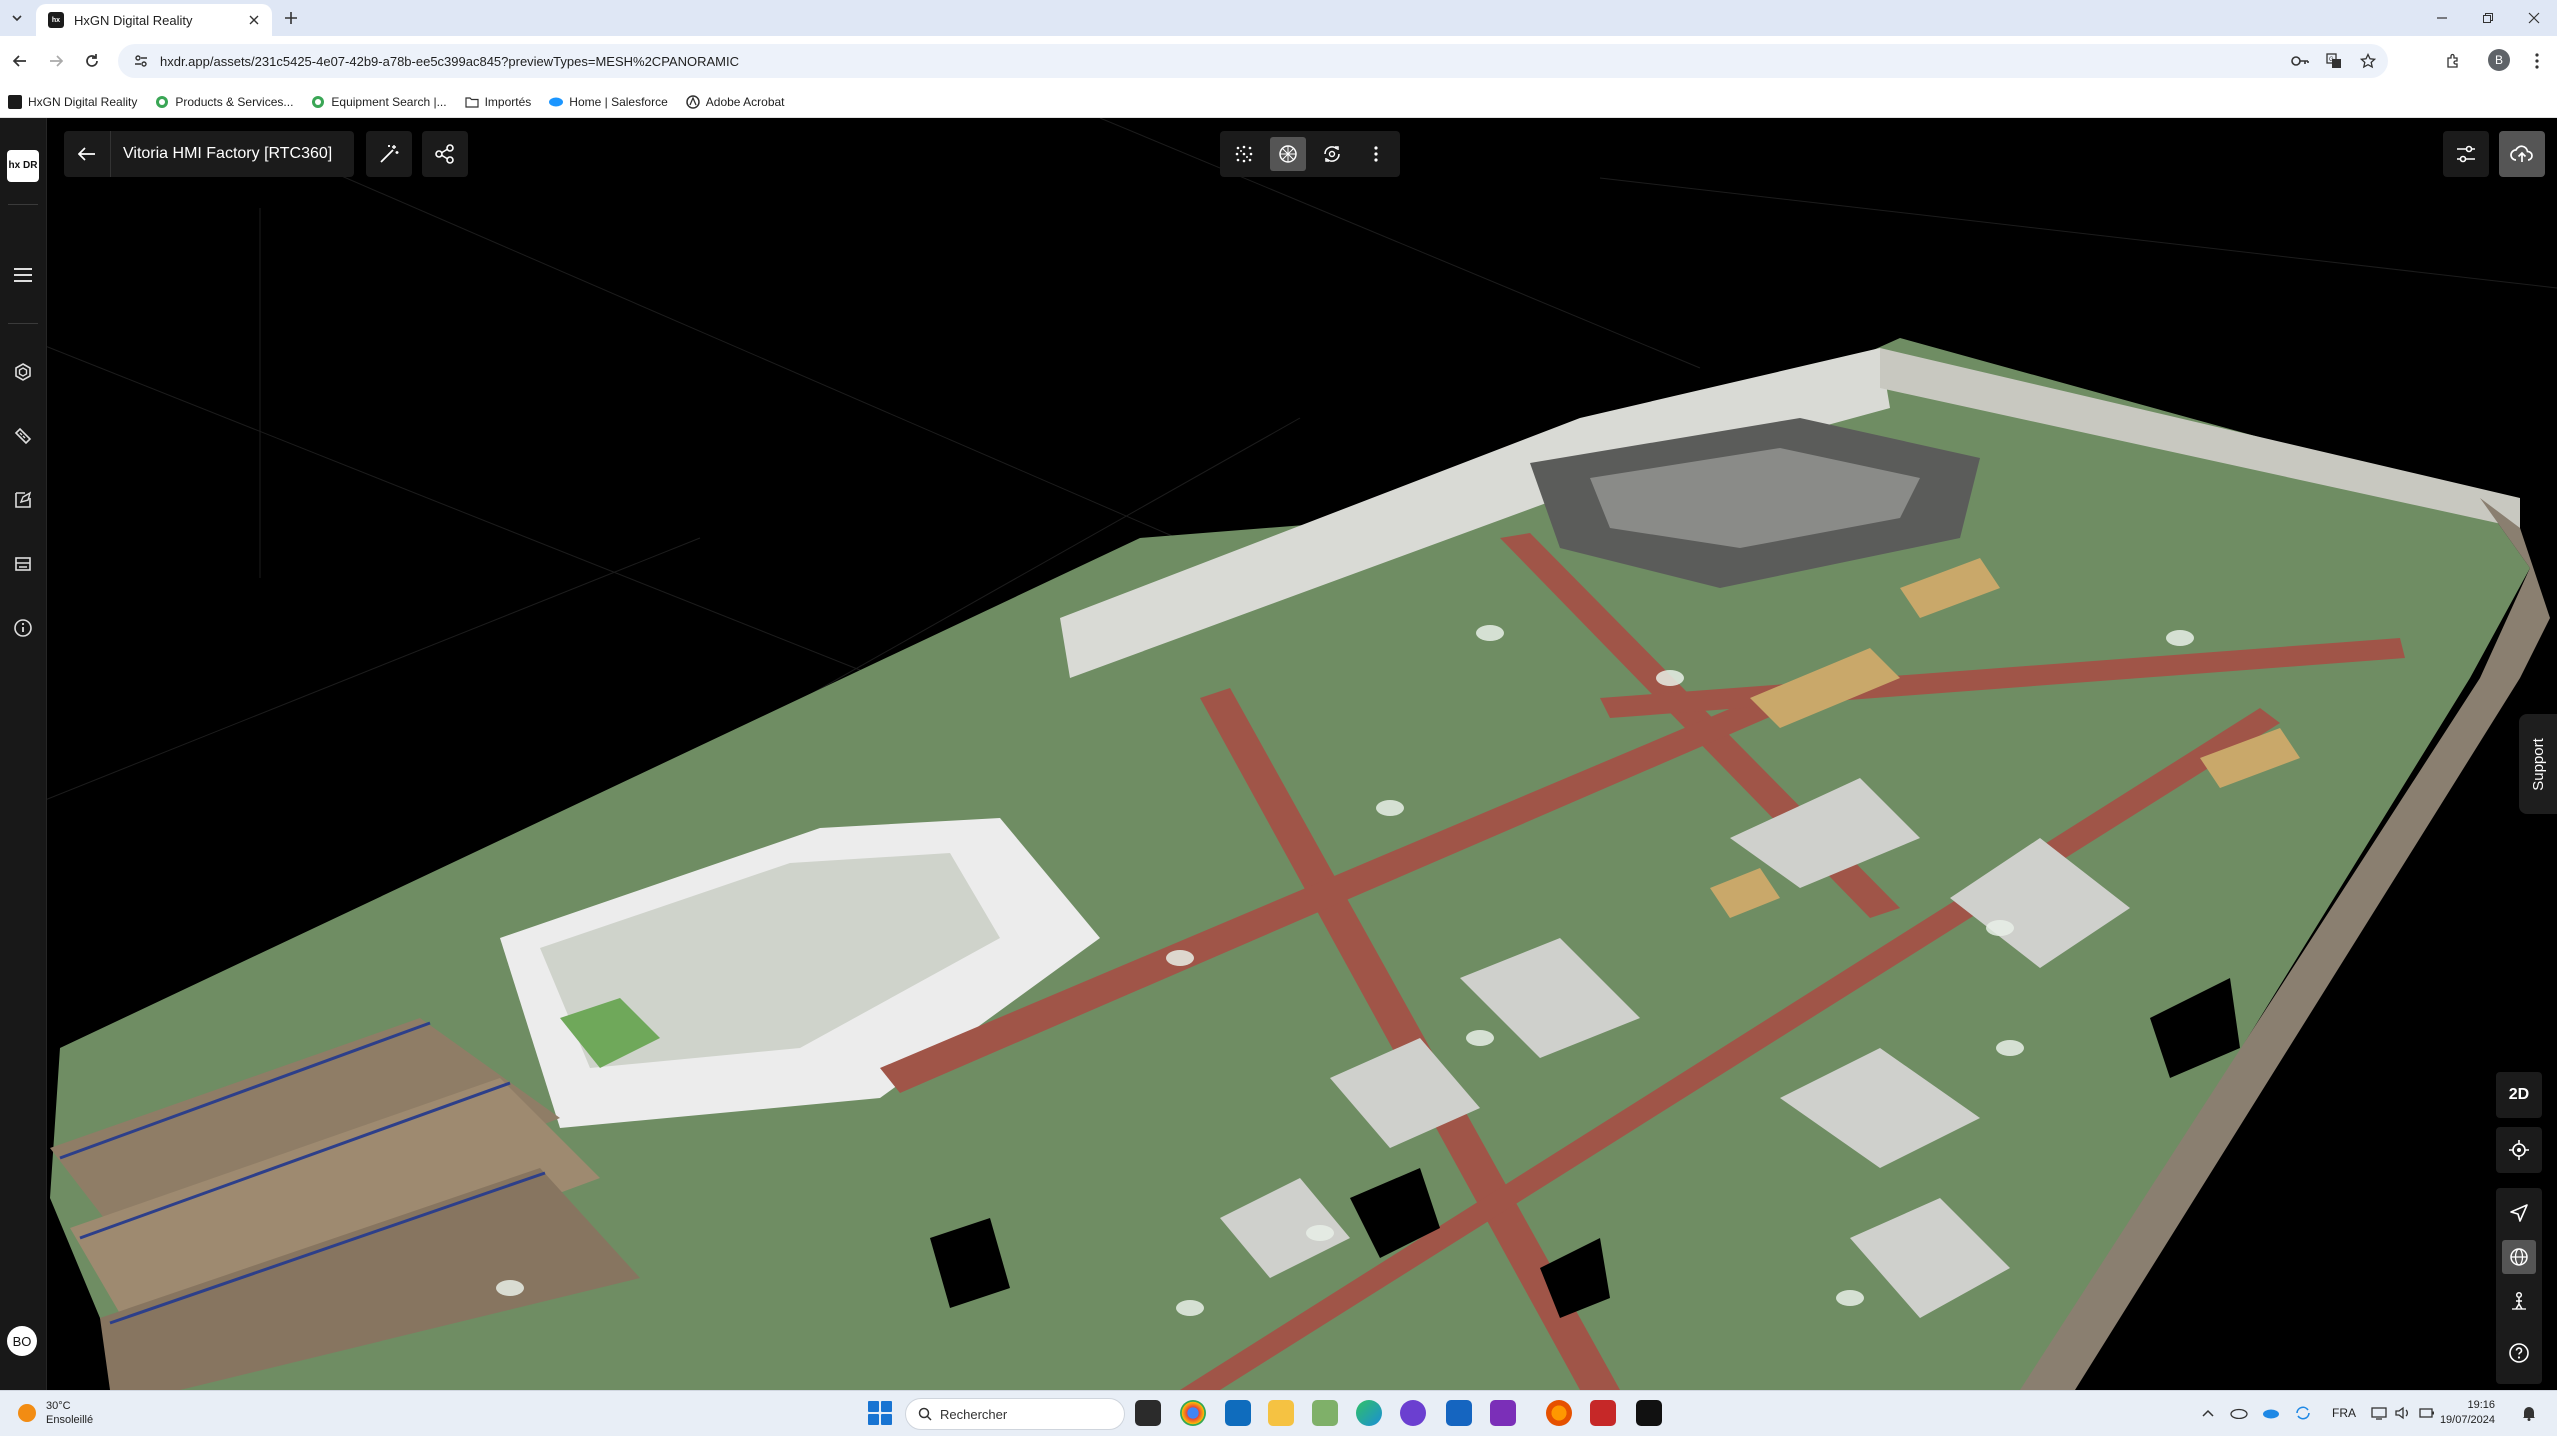 The width and height of the screenshot is (2557, 1436). Describe the element at coordinates (2519, 1095) in the screenshot. I see `toggle-2d-button: 2D` at that location.